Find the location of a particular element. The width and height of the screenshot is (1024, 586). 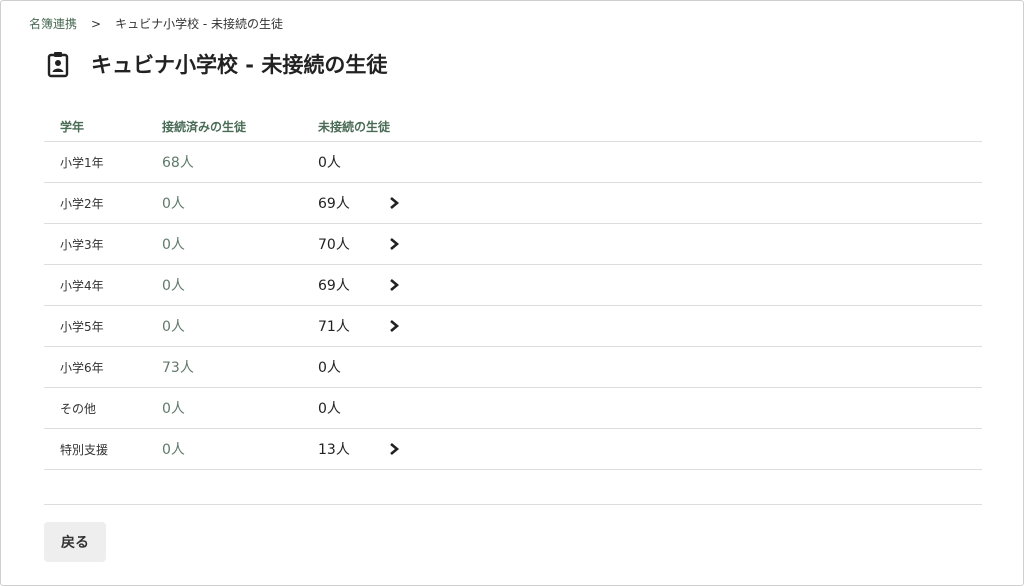

table-row: 特別支援 0人 13人 is located at coordinates (513, 449).